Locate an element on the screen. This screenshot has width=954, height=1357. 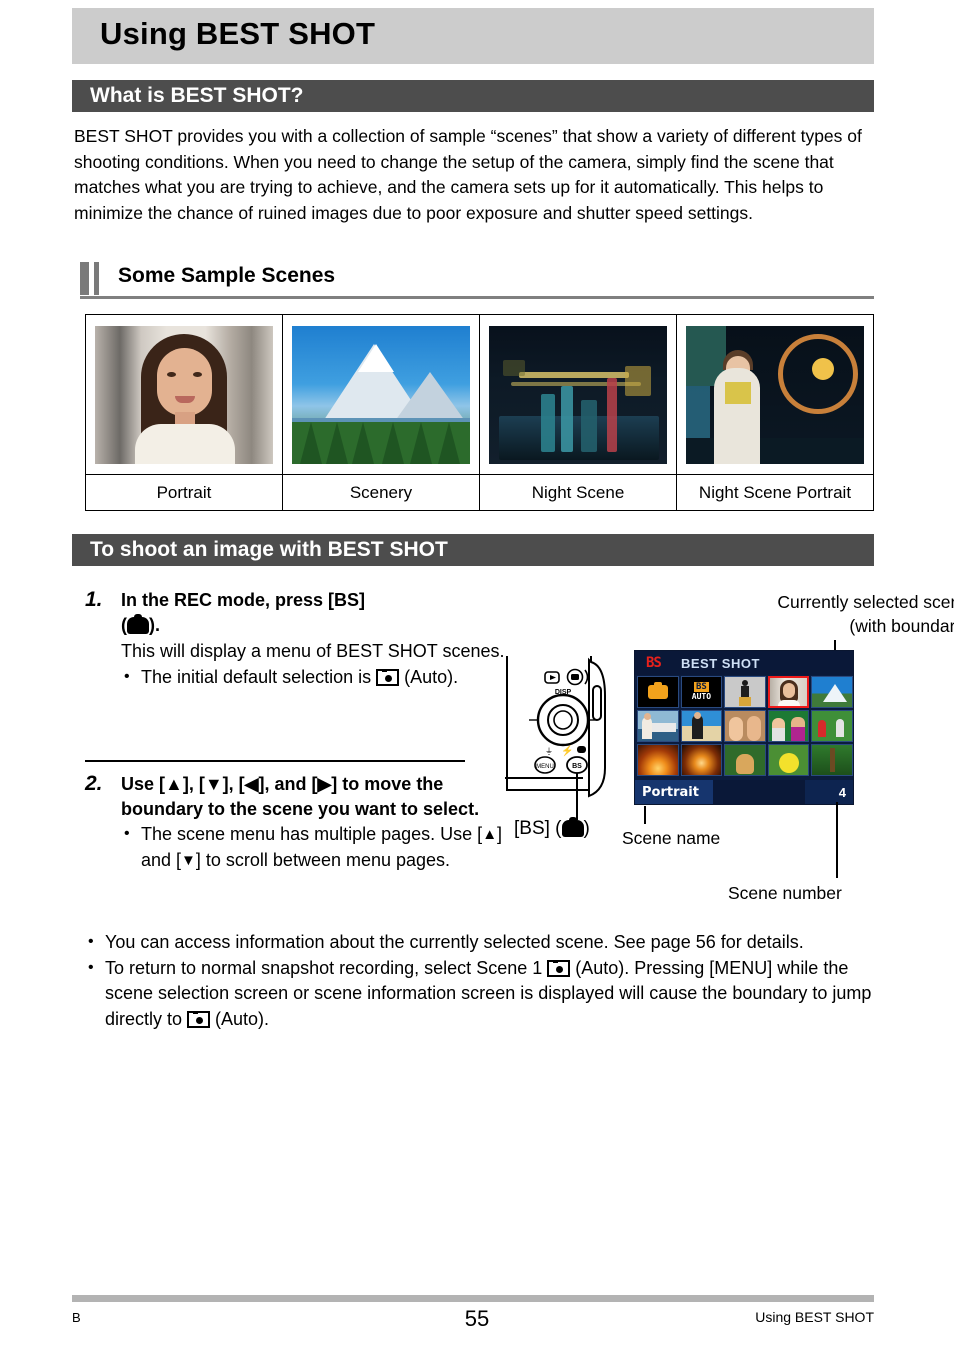
light-row is located at coordinates (574, 374).